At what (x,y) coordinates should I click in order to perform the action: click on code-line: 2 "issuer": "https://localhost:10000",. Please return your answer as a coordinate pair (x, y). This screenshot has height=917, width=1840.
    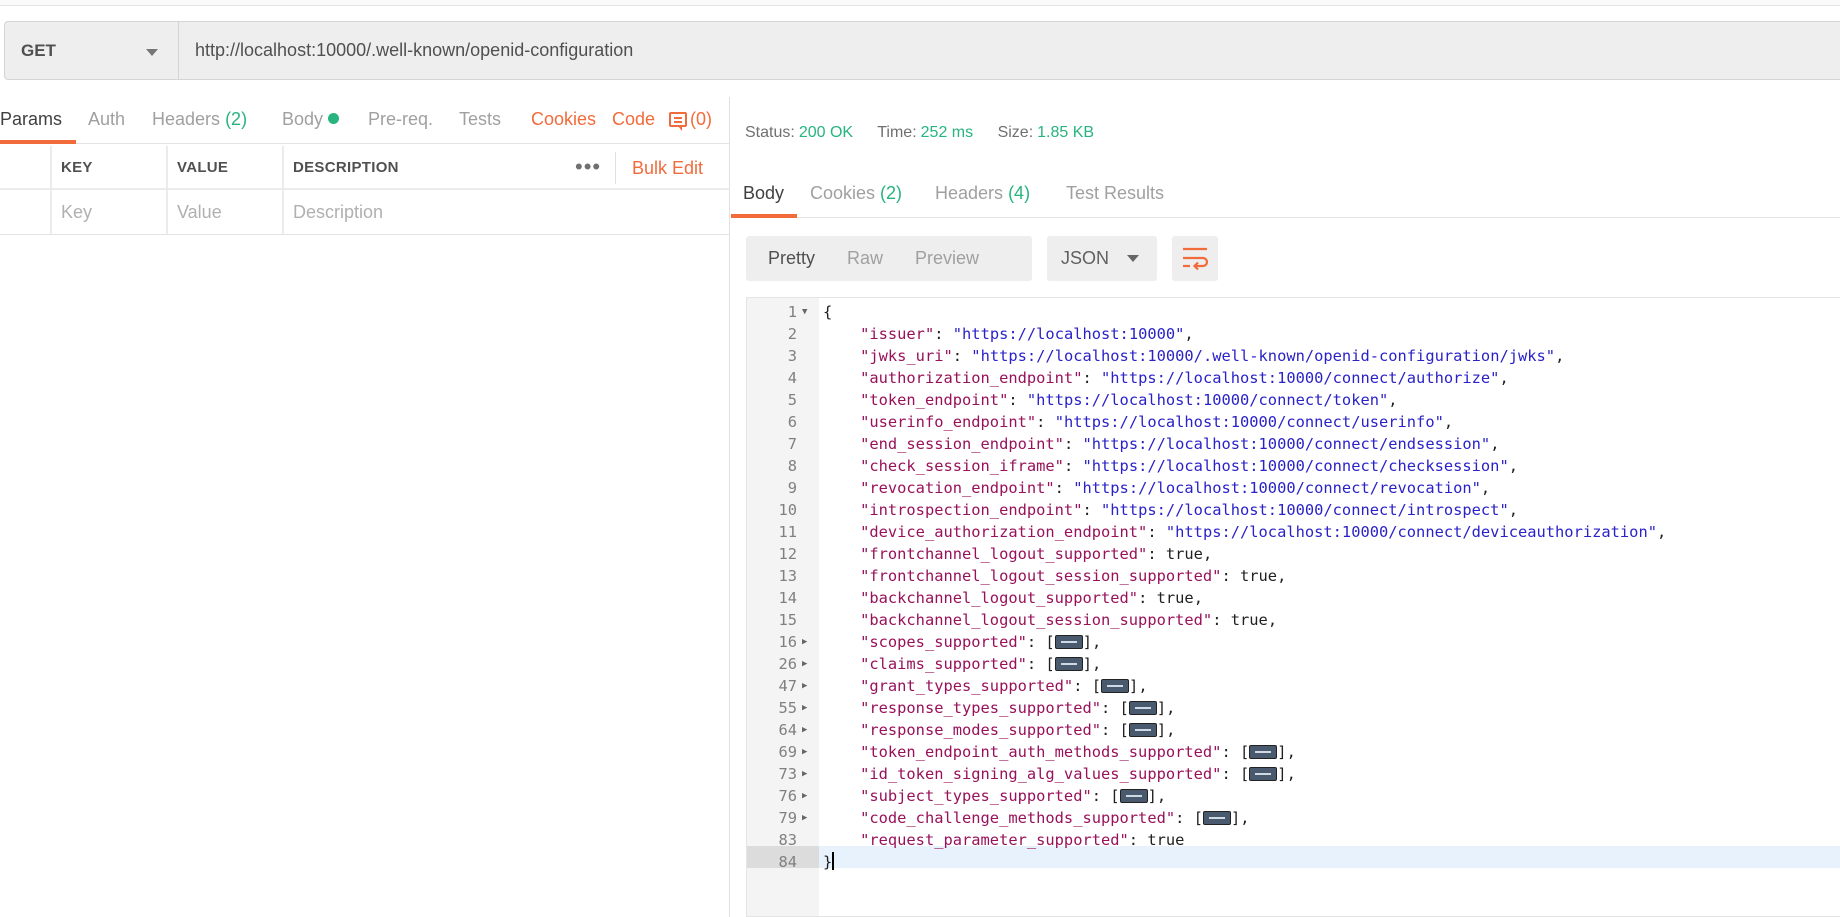
    Looking at the image, I should click on (1293, 334).